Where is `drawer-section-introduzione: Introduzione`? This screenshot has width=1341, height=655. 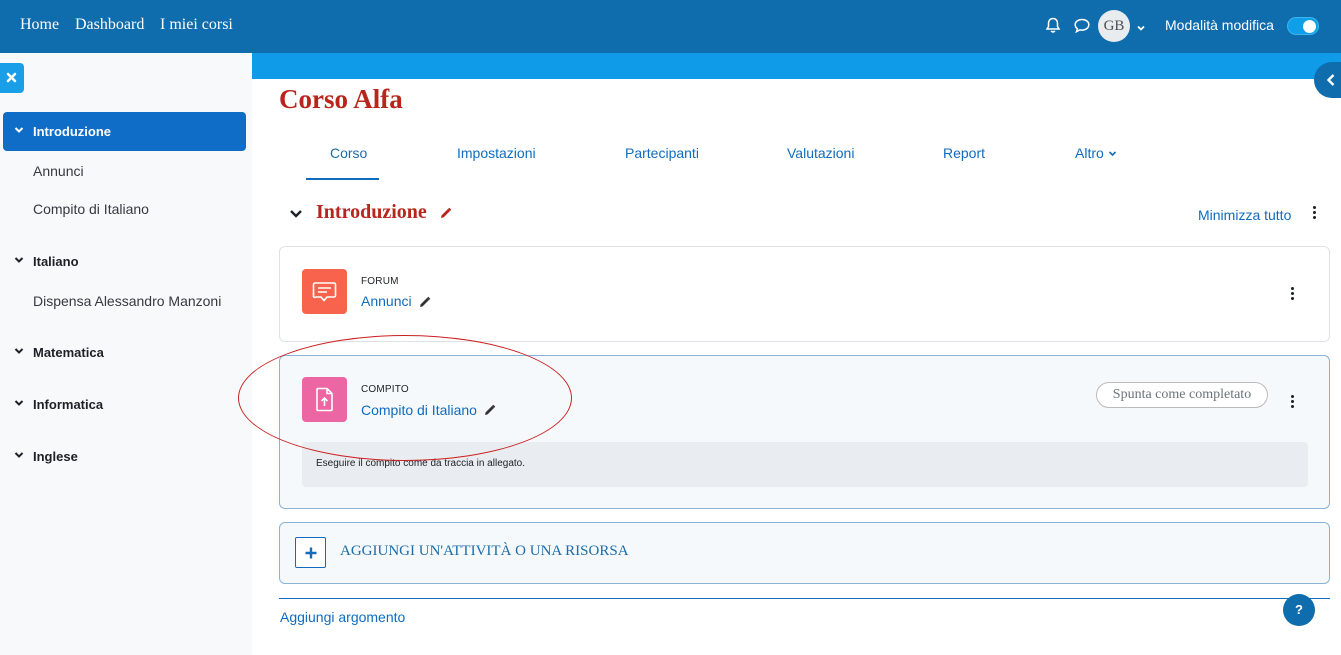 drawer-section-introduzione: Introduzione is located at coordinates (124, 131).